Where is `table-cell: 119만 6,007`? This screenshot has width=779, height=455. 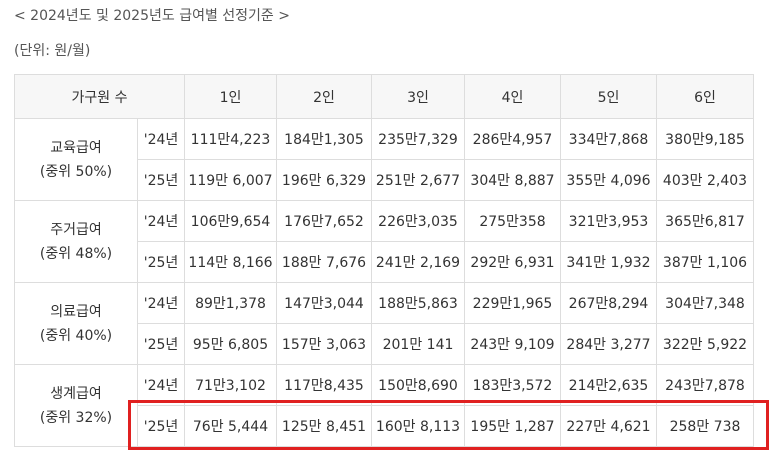 table-cell: 119만 6,007 is located at coordinates (230, 180).